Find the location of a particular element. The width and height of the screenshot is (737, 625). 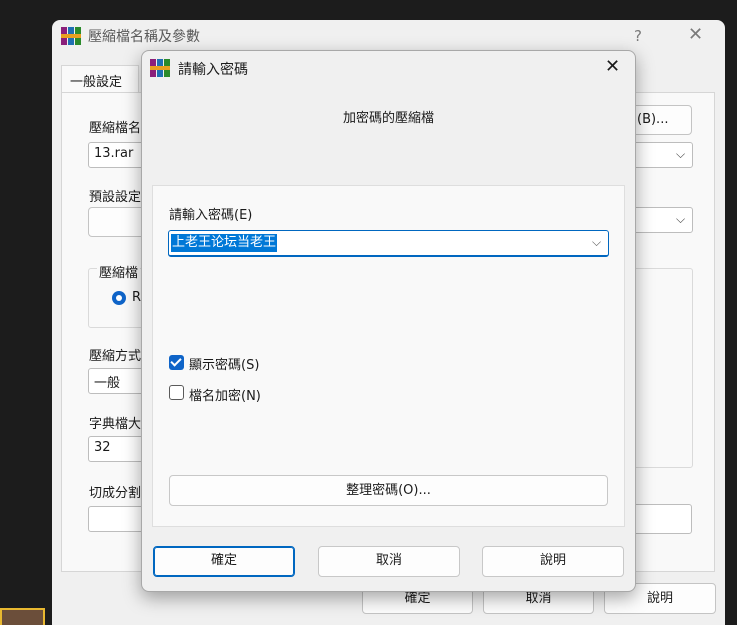

bg-window-title: 壓縮檔名稱及參數 is located at coordinates (144, 37).